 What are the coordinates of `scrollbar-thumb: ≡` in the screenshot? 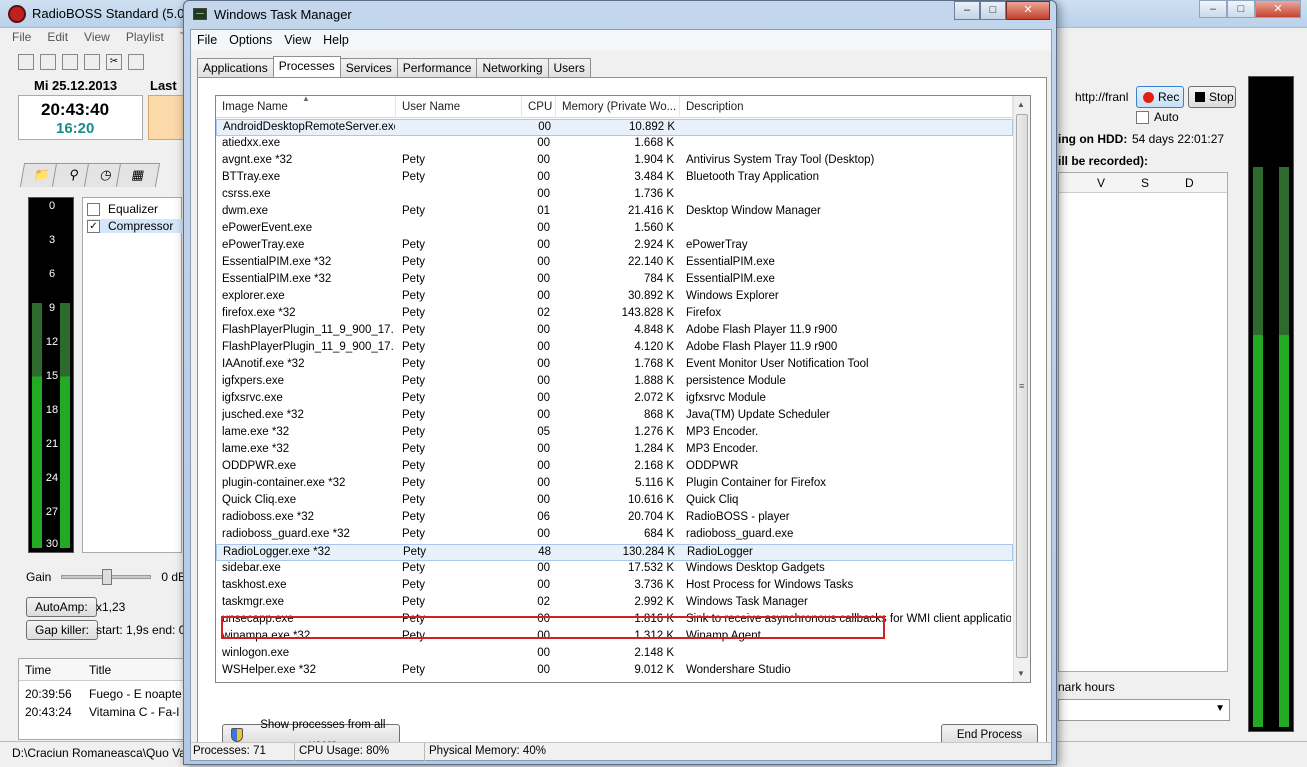 It's located at (1022, 386).